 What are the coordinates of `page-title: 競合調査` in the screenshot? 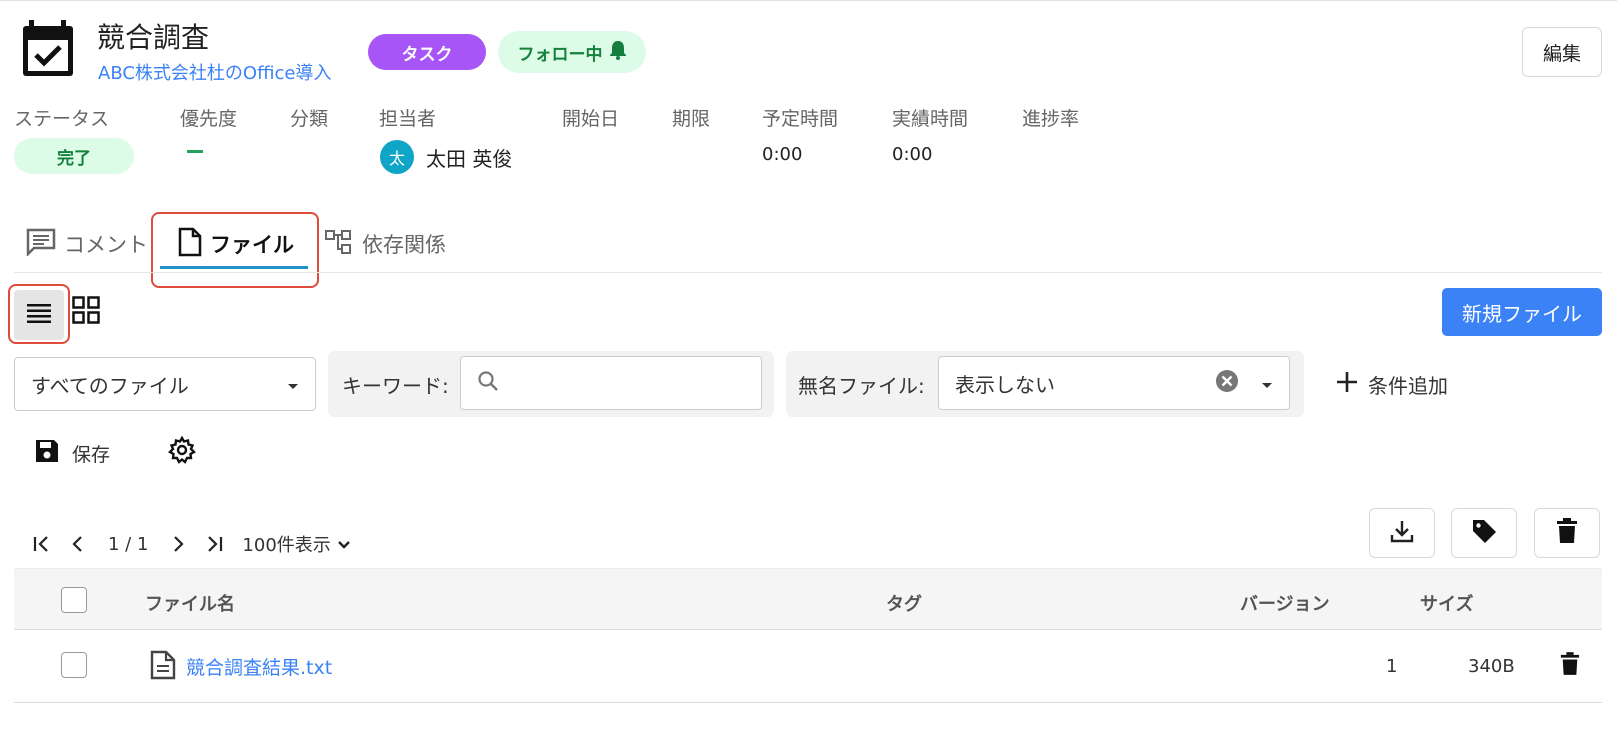 It's located at (153, 37).